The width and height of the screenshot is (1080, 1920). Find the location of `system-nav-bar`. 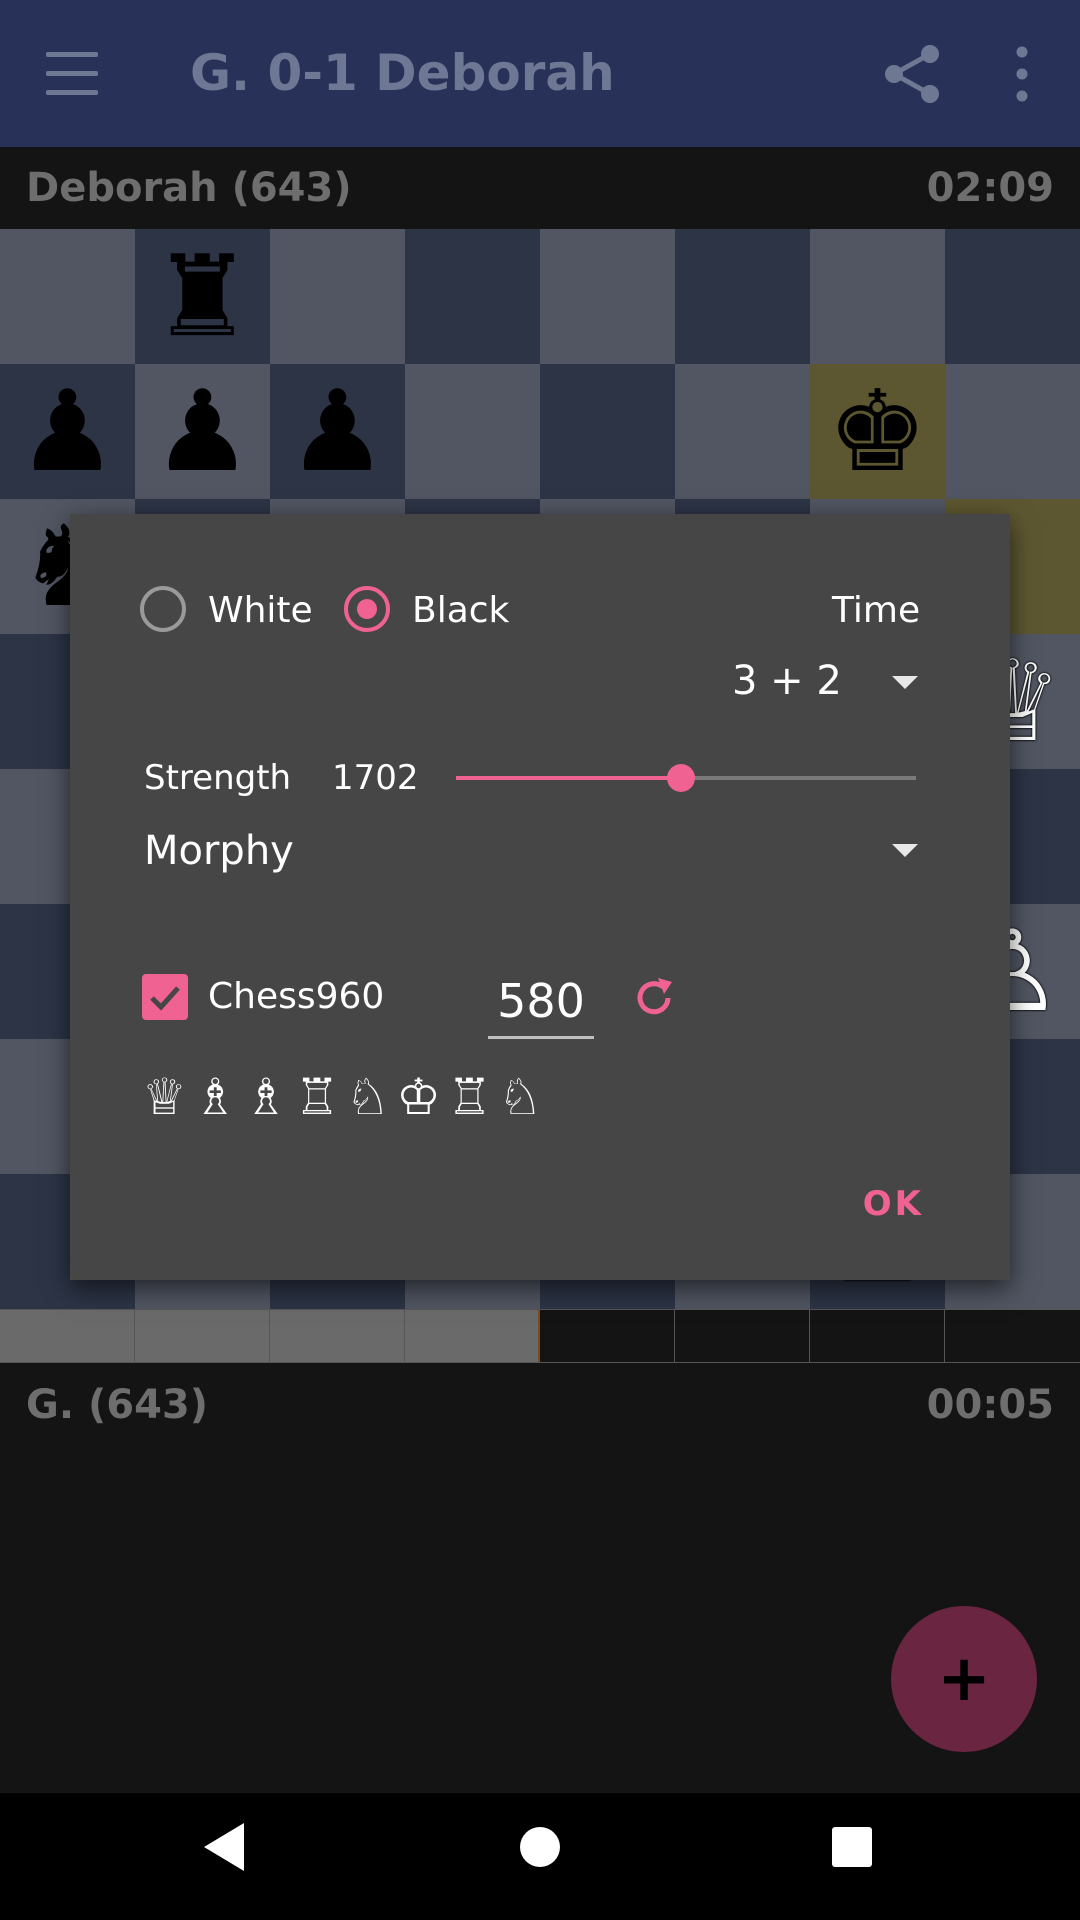

system-nav-bar is located at coordinates (540, 1856).